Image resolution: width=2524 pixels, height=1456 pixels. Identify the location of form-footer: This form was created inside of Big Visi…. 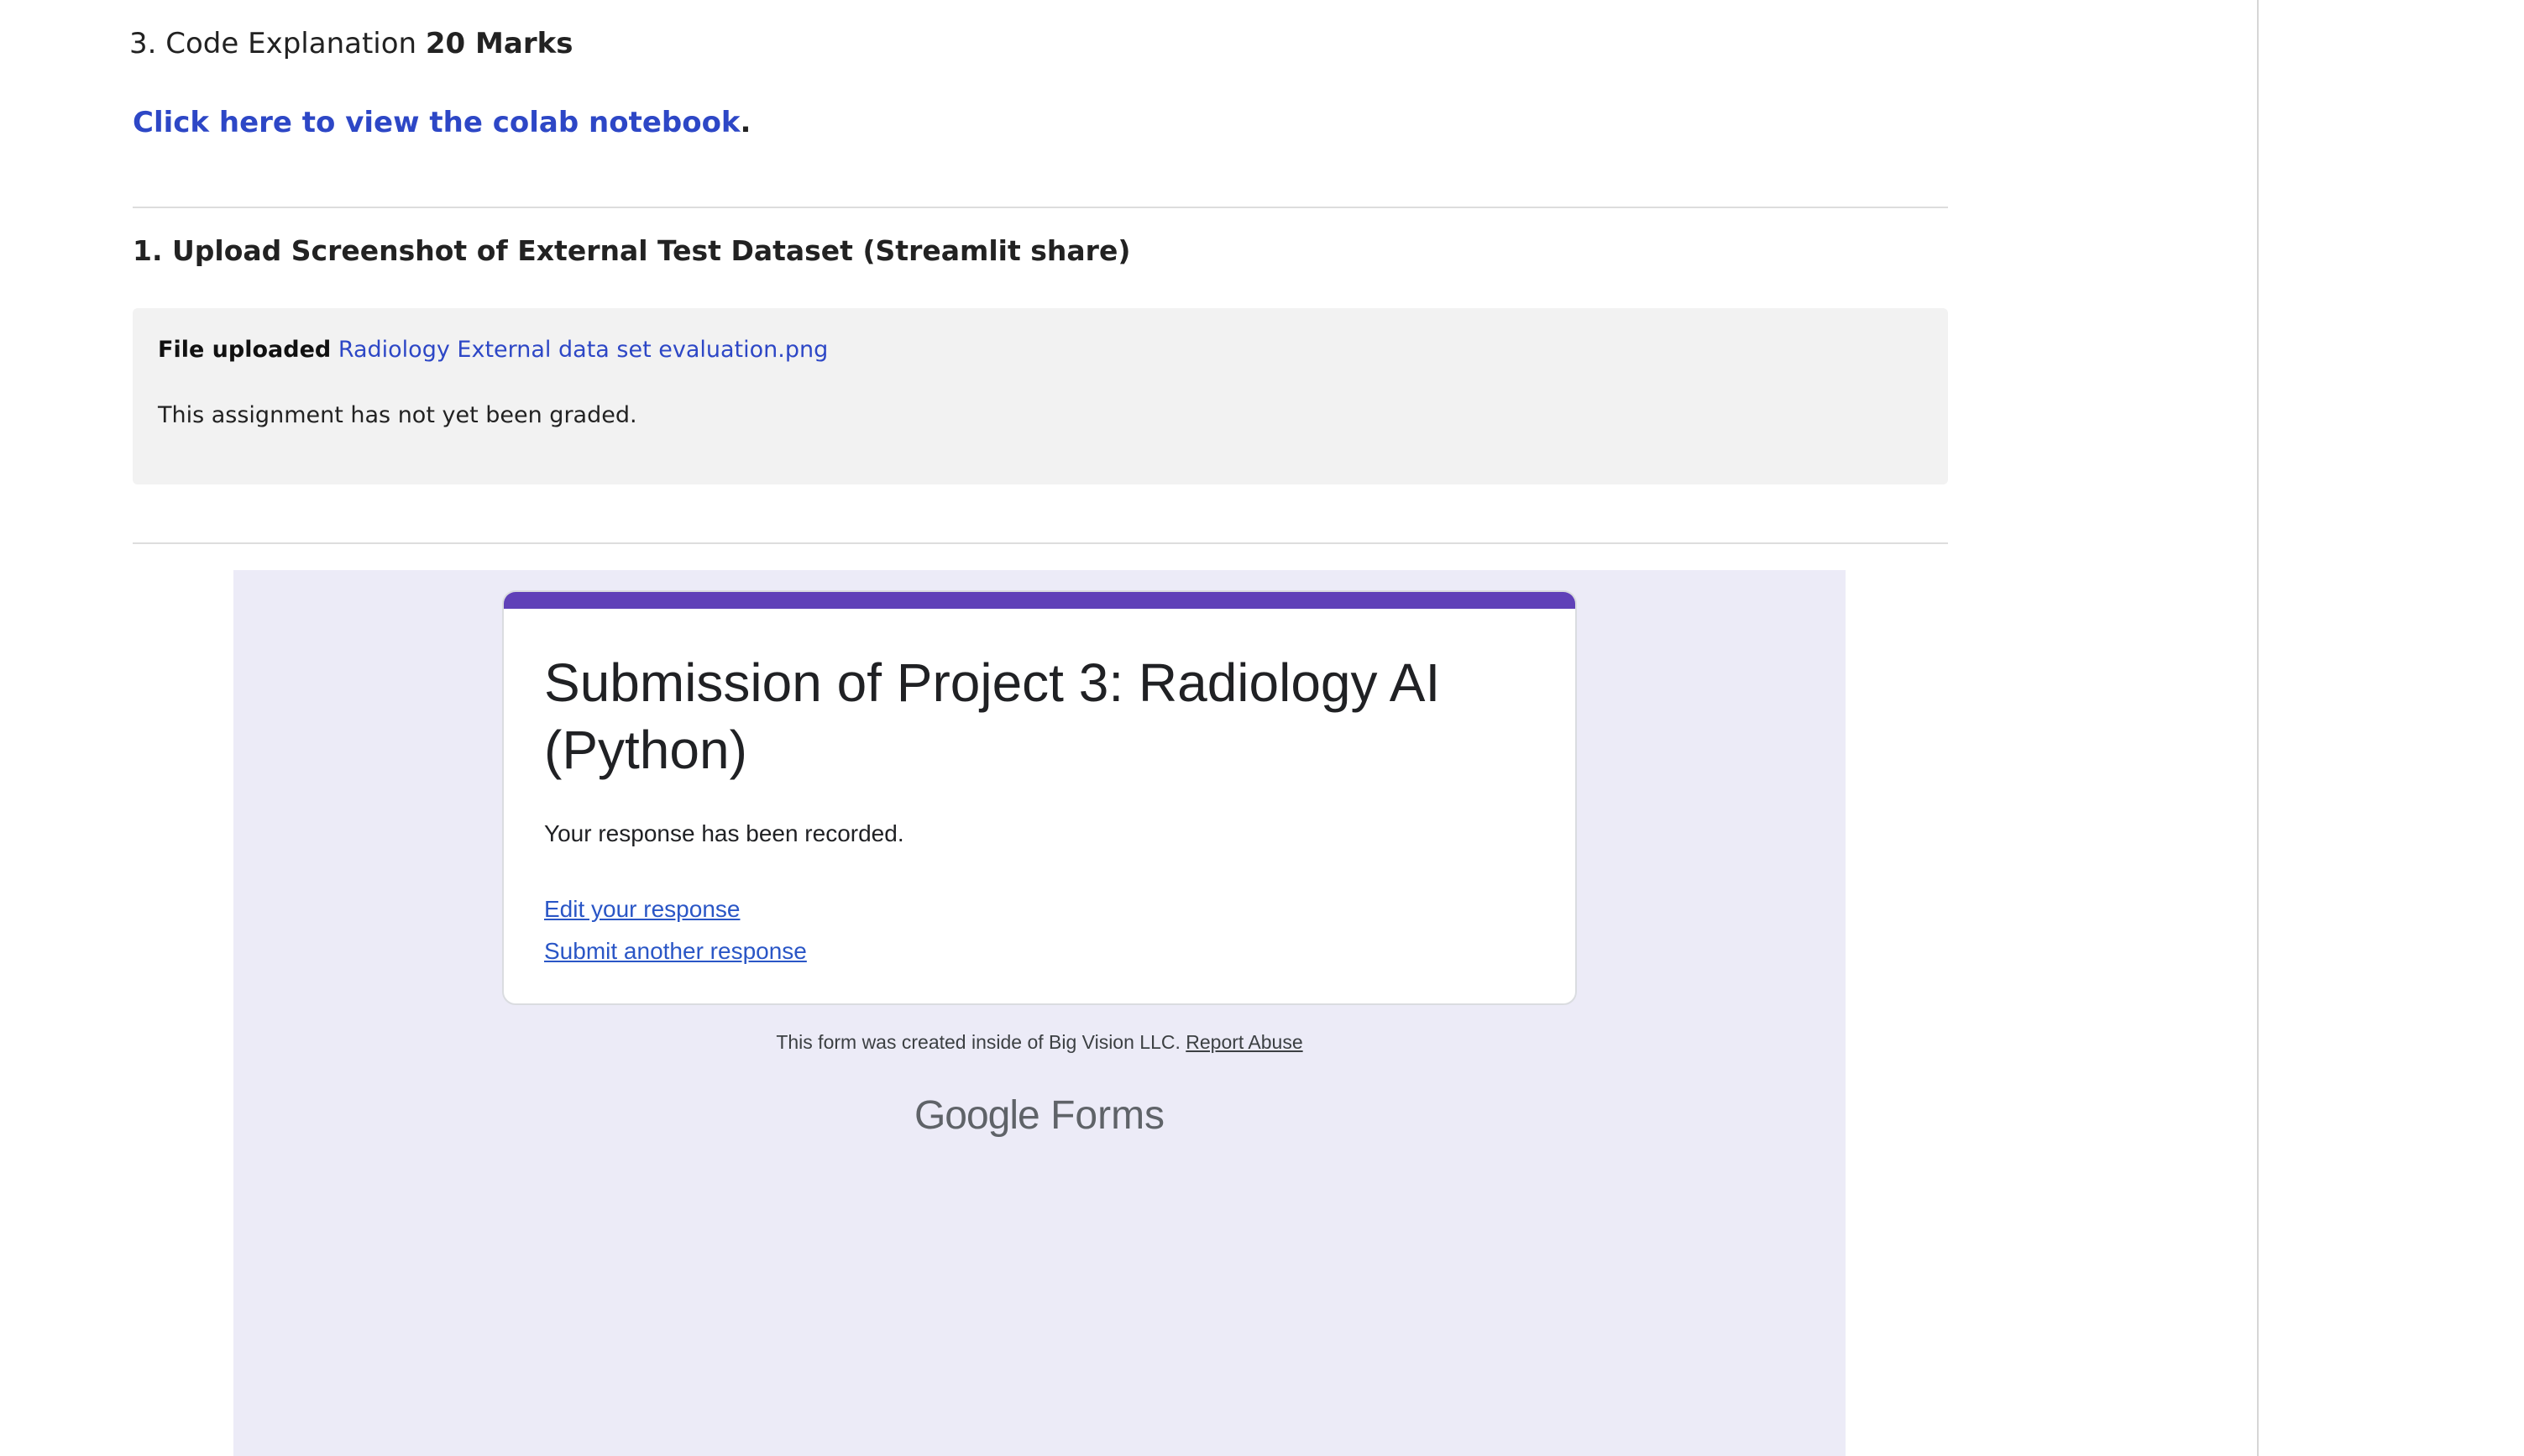
(1039, 1042).